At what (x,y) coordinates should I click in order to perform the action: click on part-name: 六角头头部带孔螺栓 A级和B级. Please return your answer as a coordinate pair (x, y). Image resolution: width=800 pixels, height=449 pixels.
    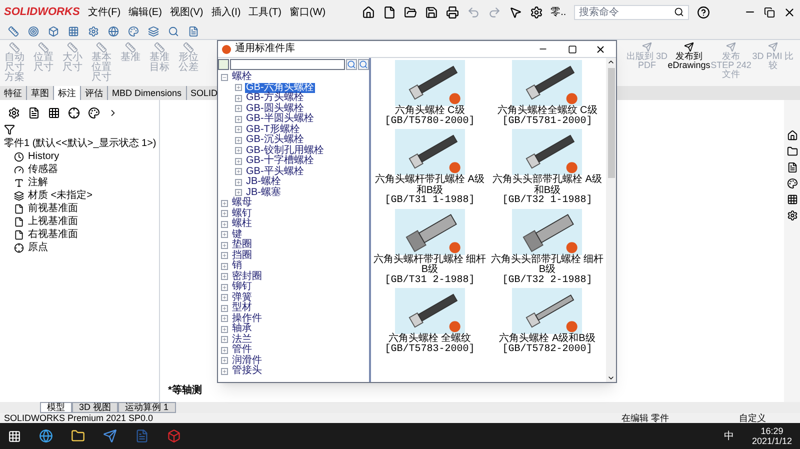
    Looking at the image, I should click on (547, 185).